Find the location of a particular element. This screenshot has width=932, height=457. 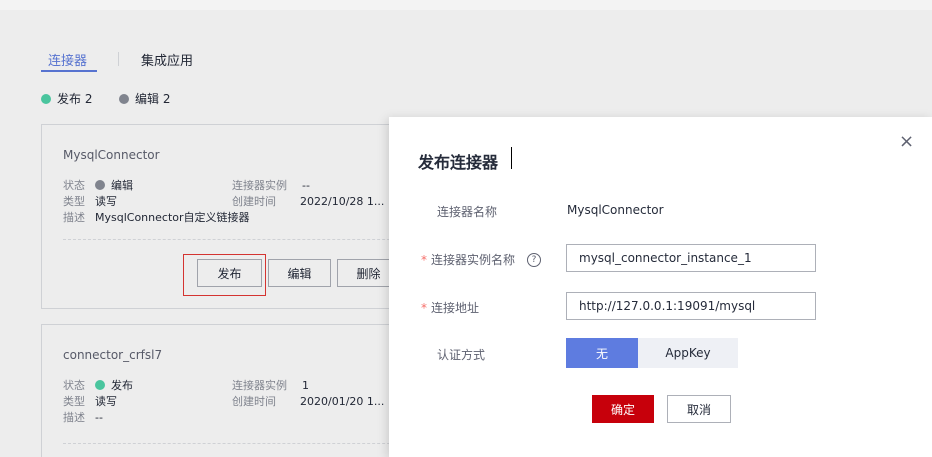

address-input: http://127.0.0.1:19091/mysql is located at coordinates (691, 306).